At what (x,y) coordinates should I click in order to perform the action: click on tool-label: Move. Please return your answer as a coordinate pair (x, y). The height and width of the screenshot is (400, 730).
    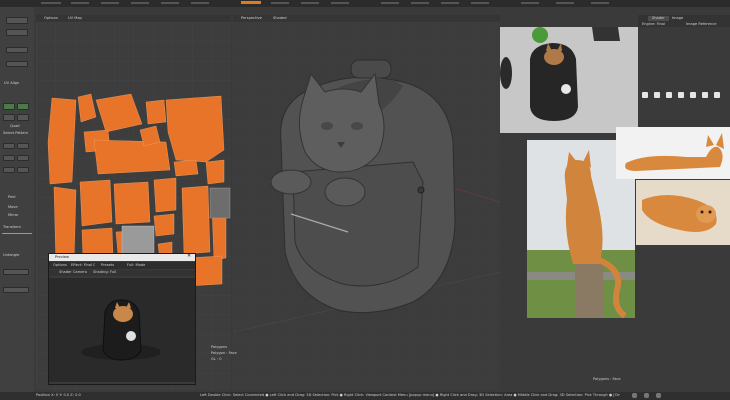
    Looking at the image, I should click on (13, 207).